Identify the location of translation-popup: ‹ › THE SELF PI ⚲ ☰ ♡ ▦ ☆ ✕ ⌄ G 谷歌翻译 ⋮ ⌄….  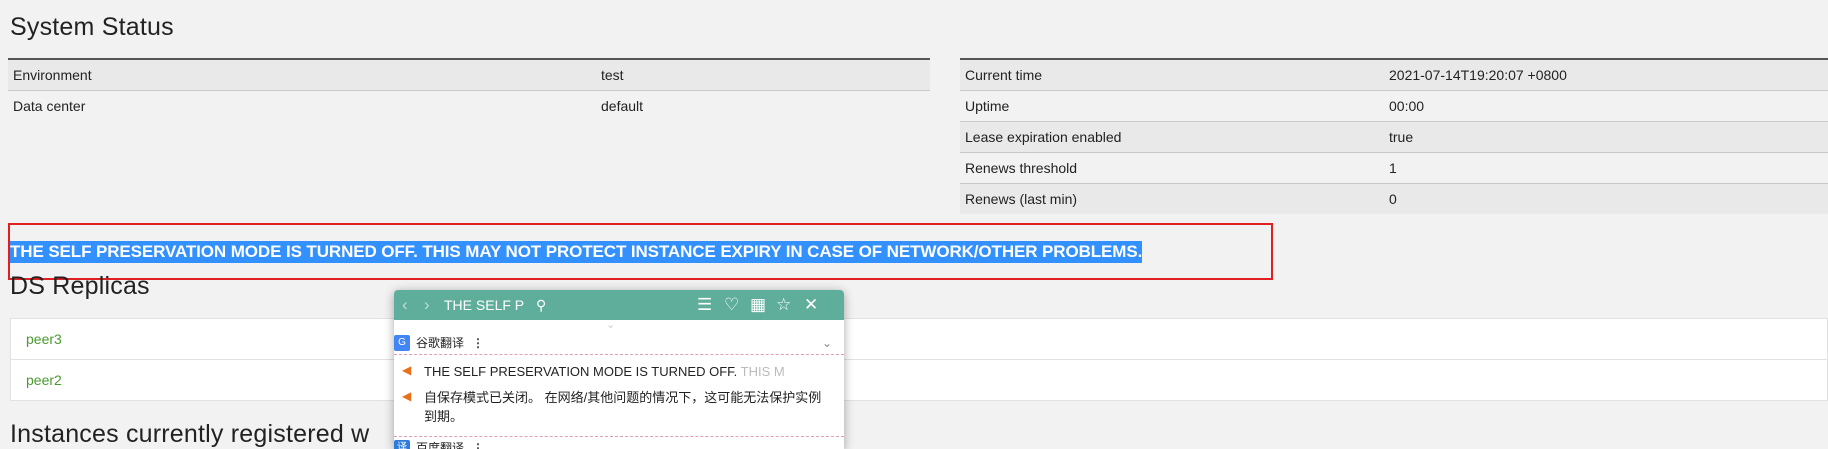
(619, 369).